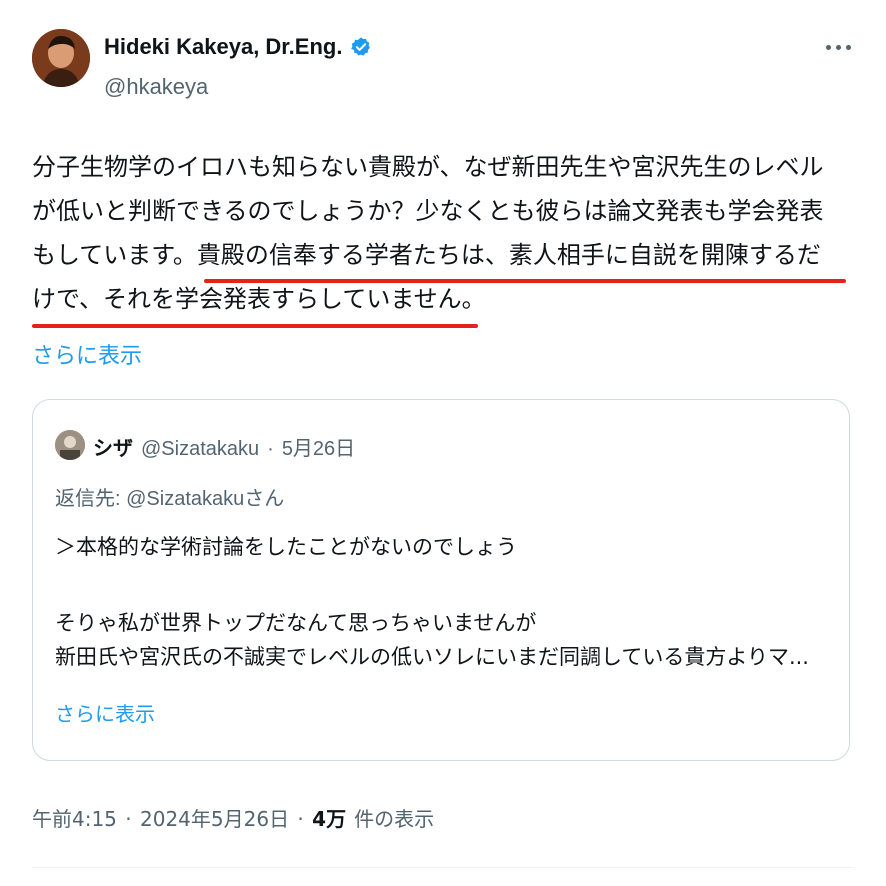 The height and width of the screenshot is (886, 886). What do you see at coordinates (156, 87) in the screenshot?
I see `author-handle: @hkakeya` at bounding box center [156, 87].